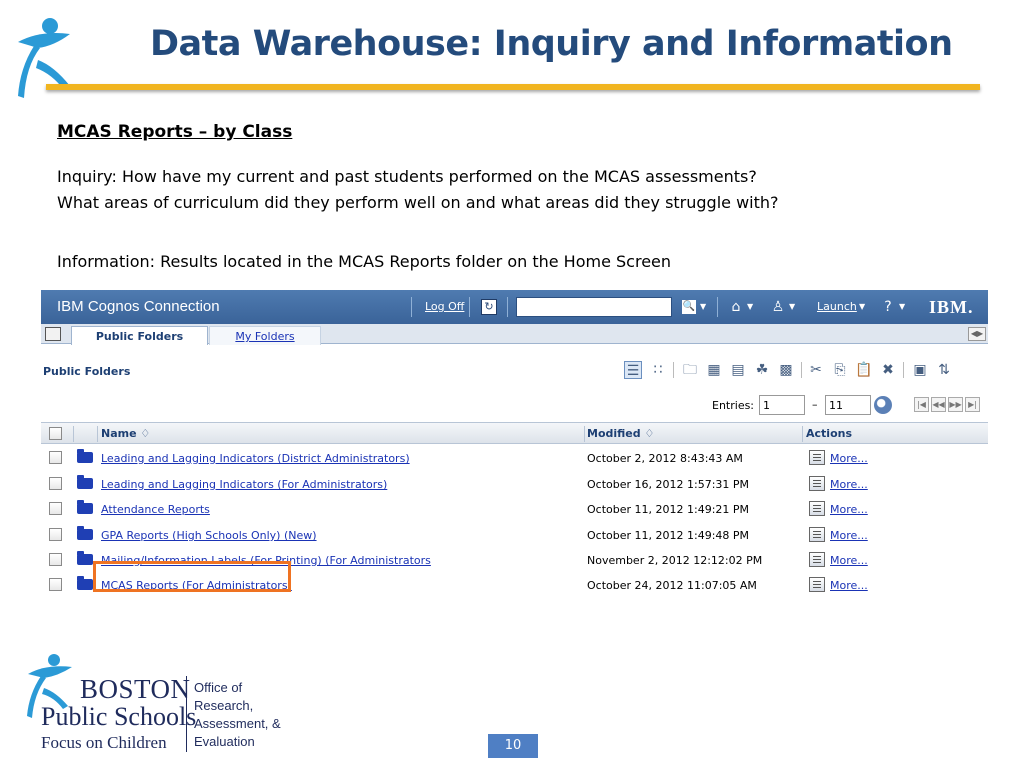 This screenshot has height=768, width=1024. Describe the element at coordinates (837, 306) in the screenshot. I see `launch-menu: Launch` at that location.